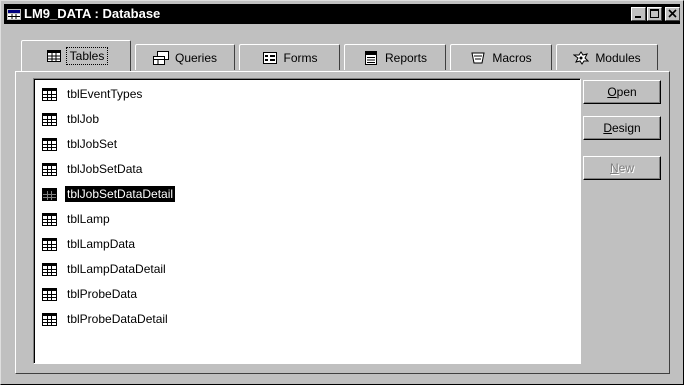 The height and width of the screenshot is (385, 684). What do you see at coordinates (342, 14) in the screenshot?
I see `title-bar: LM9_DATA : Database` at bounding box center [342, 14].